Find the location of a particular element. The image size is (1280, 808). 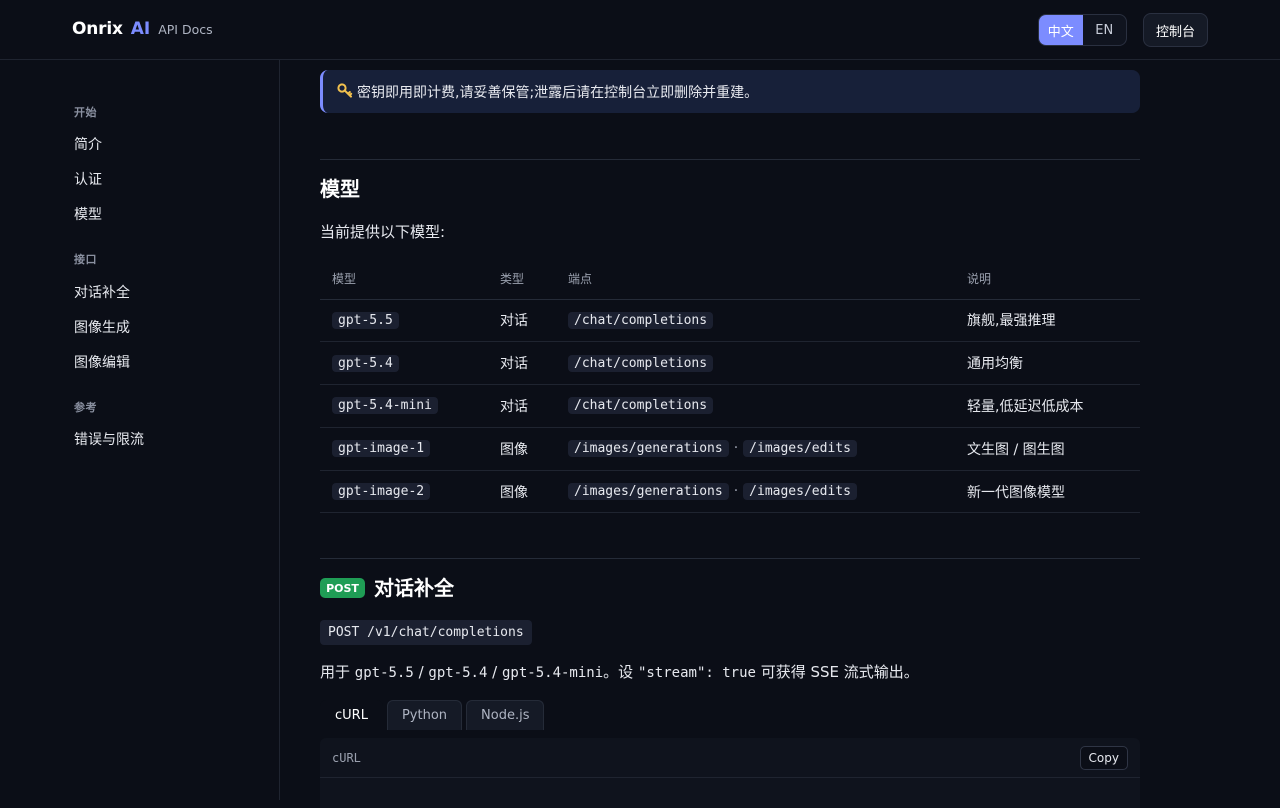

tab-python: Python is located at coordinates (424, 715).